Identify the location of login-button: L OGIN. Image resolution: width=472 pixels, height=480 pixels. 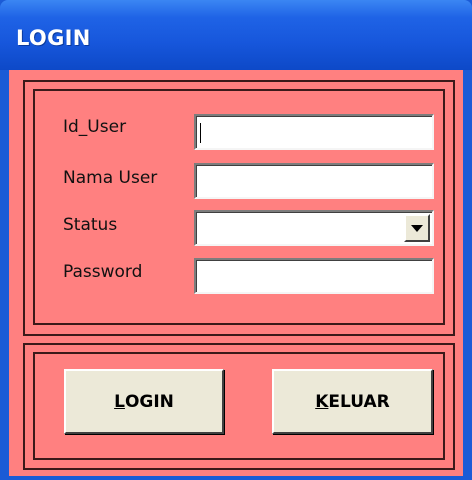
(144, 401).